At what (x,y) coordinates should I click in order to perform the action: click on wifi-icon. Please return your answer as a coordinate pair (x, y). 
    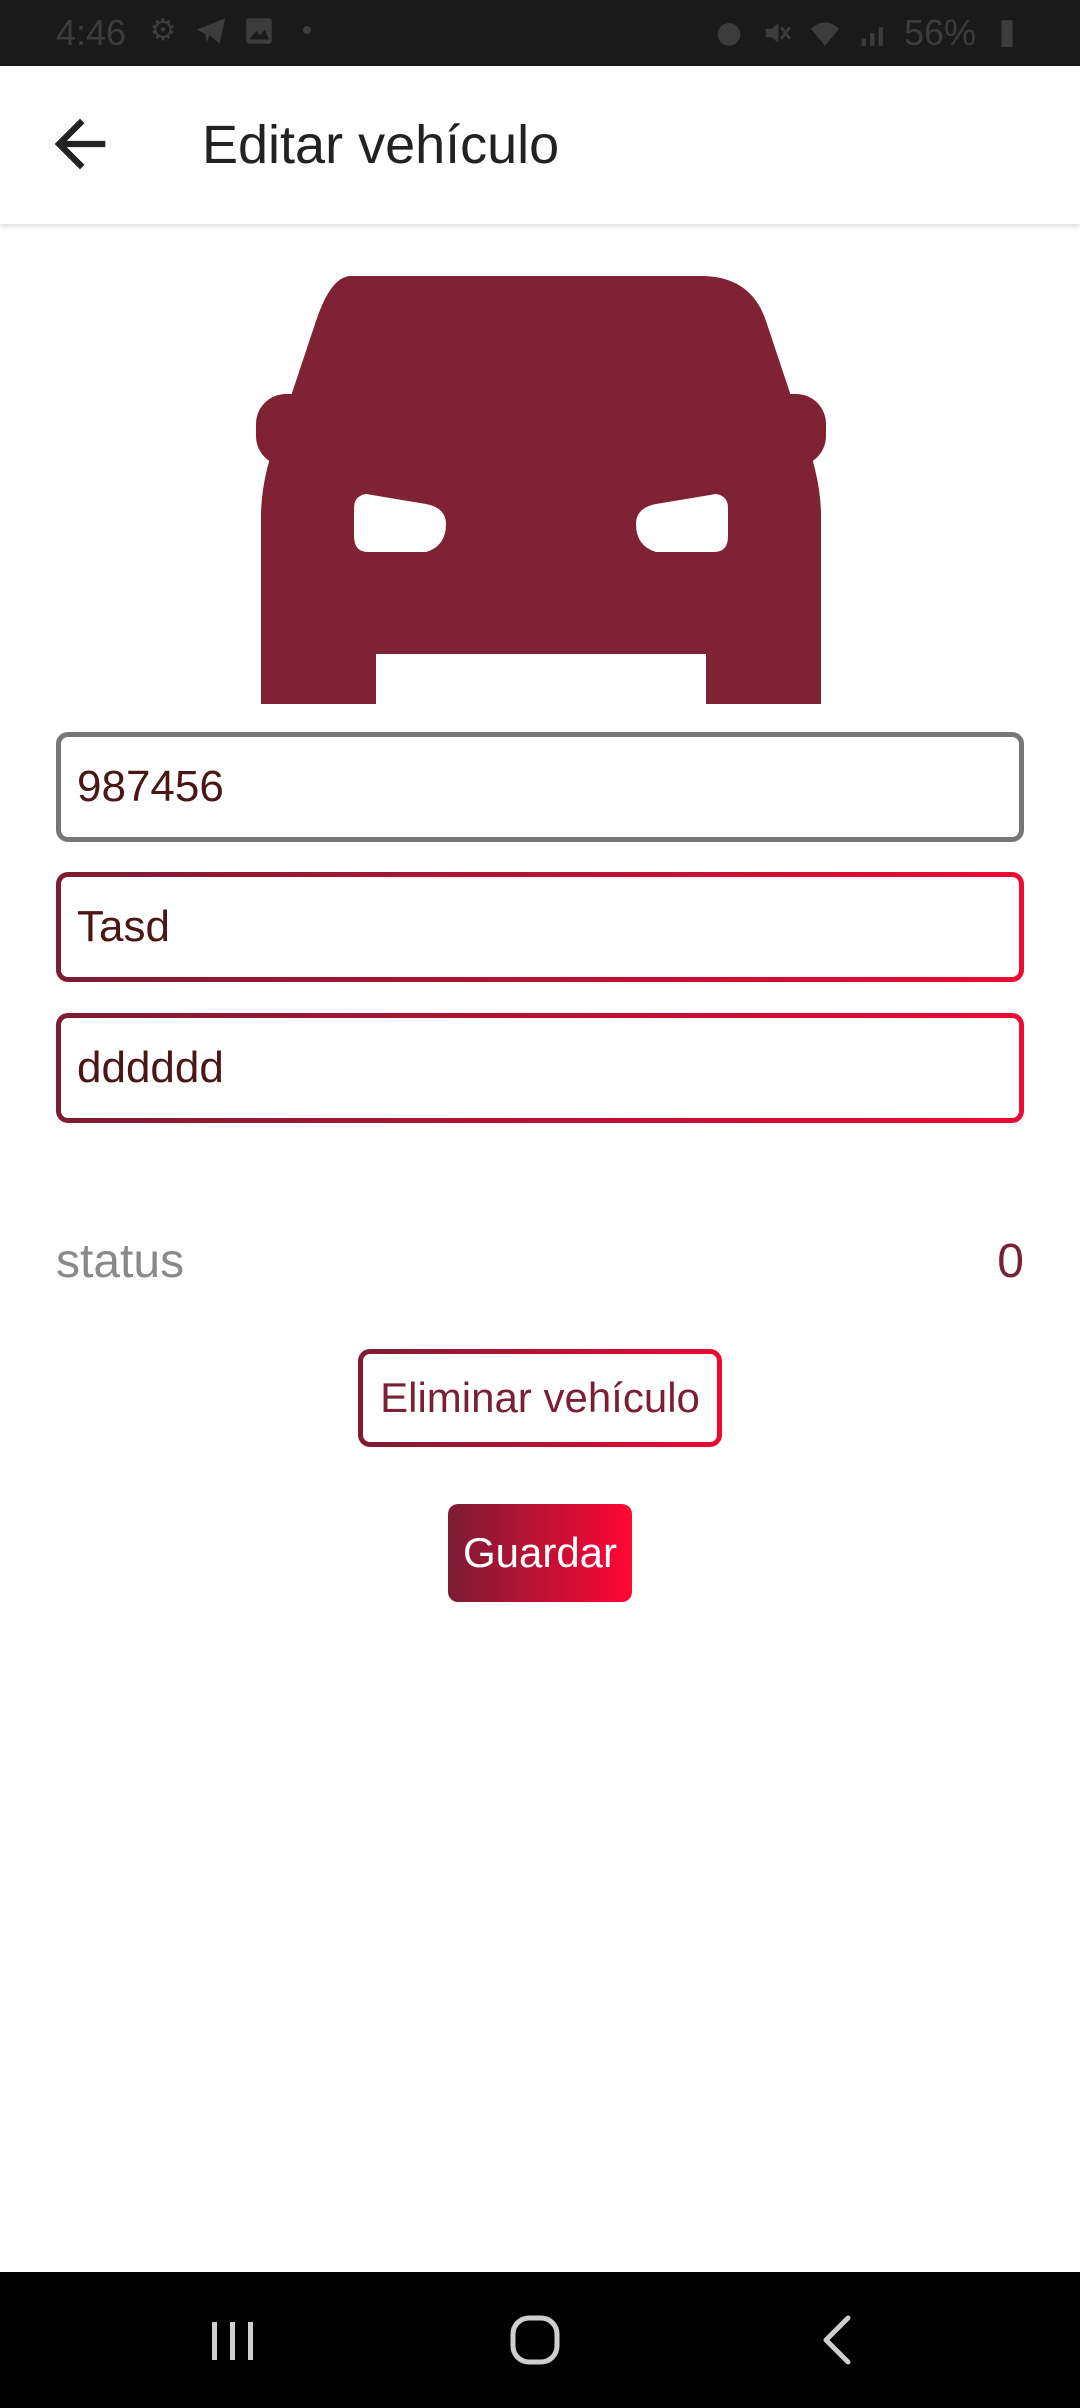
    Looking at the image, I should click on (825, 33).